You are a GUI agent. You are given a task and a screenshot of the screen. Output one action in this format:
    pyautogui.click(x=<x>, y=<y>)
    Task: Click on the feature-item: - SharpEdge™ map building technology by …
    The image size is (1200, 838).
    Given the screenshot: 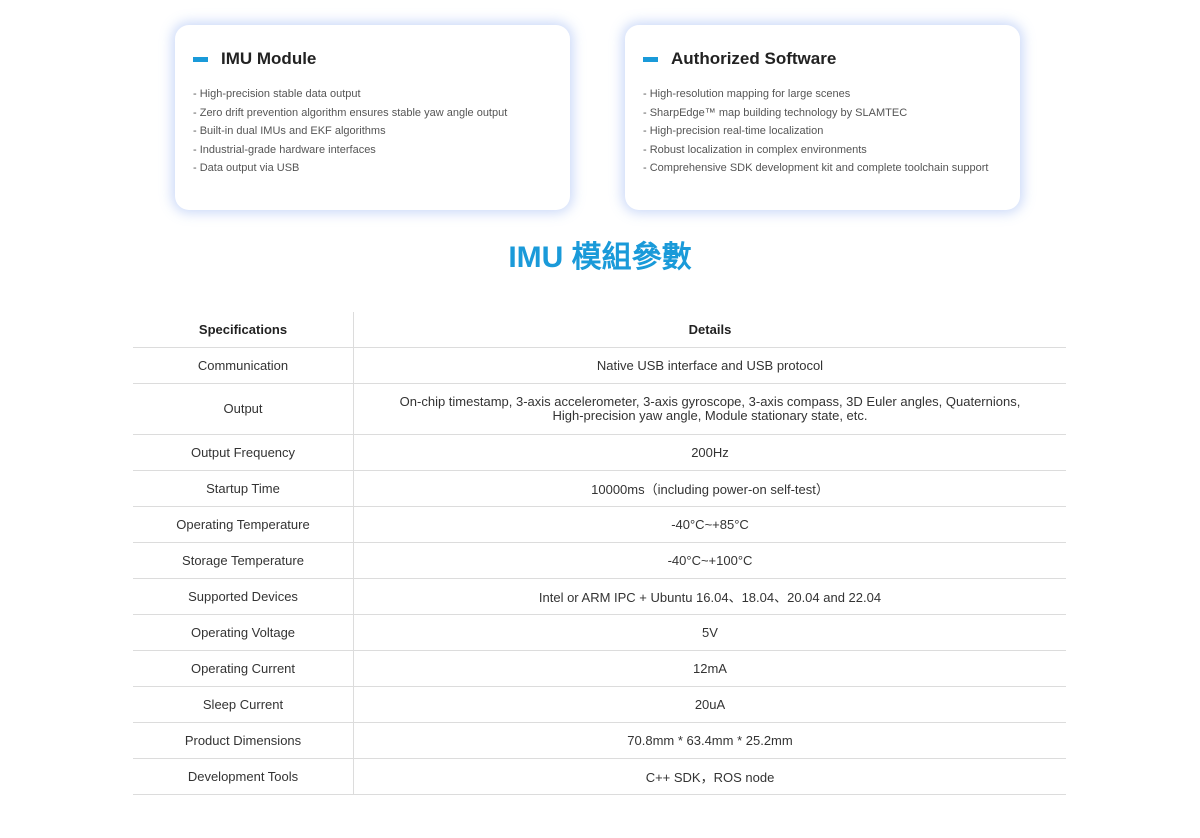 What is the action you would take?
    pyautogui.click(x=775, y=112)
    